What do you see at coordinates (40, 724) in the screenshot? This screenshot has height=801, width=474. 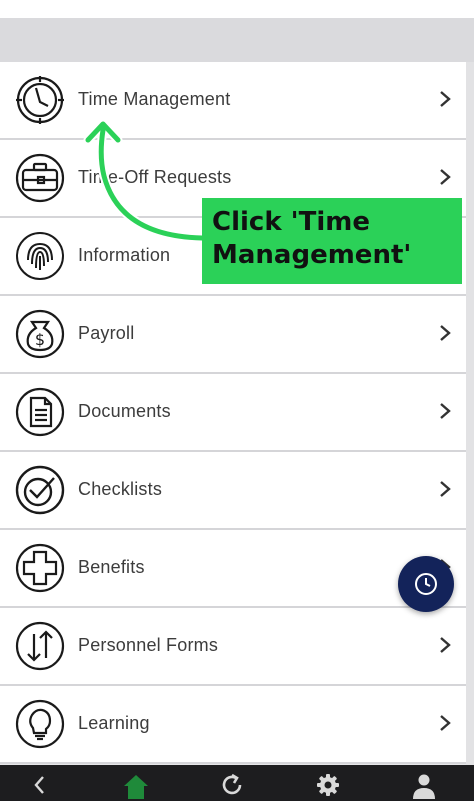 I see `lightbulb-icon` at bounding box center [40, 724].